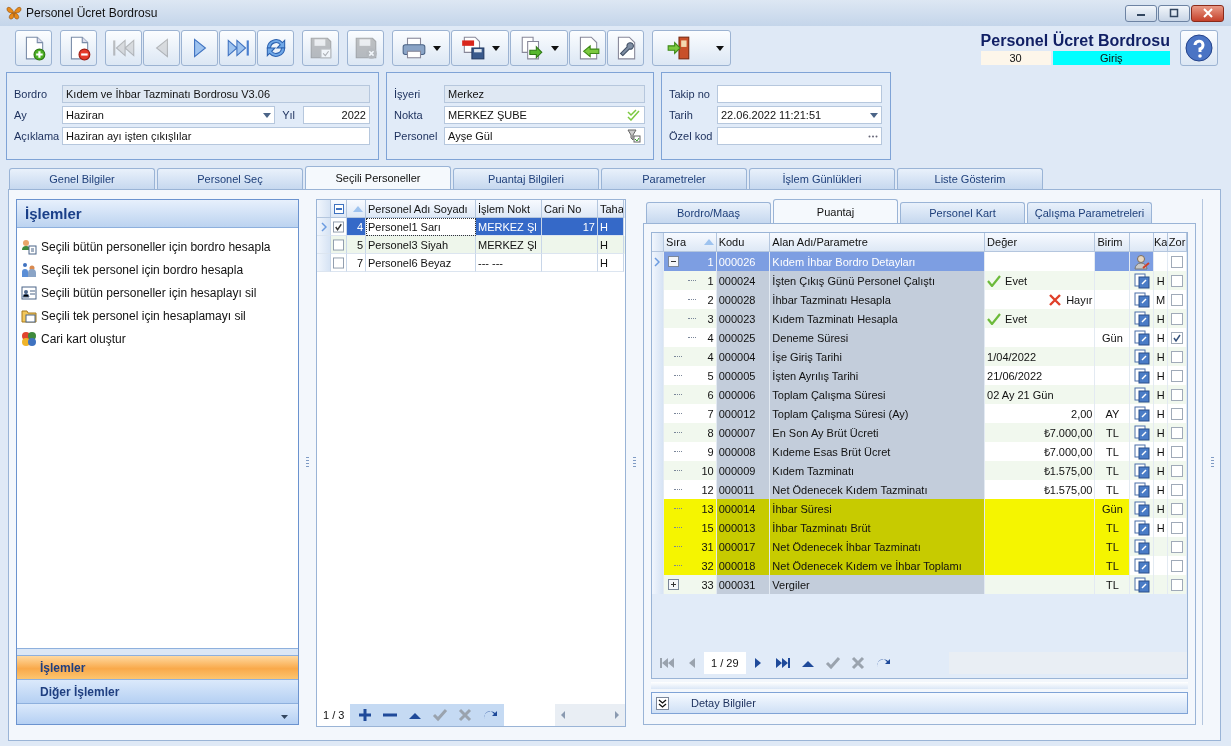 This screenshot has width=1231, height=746. I want to click on minimize-button, so click(1141, 13).